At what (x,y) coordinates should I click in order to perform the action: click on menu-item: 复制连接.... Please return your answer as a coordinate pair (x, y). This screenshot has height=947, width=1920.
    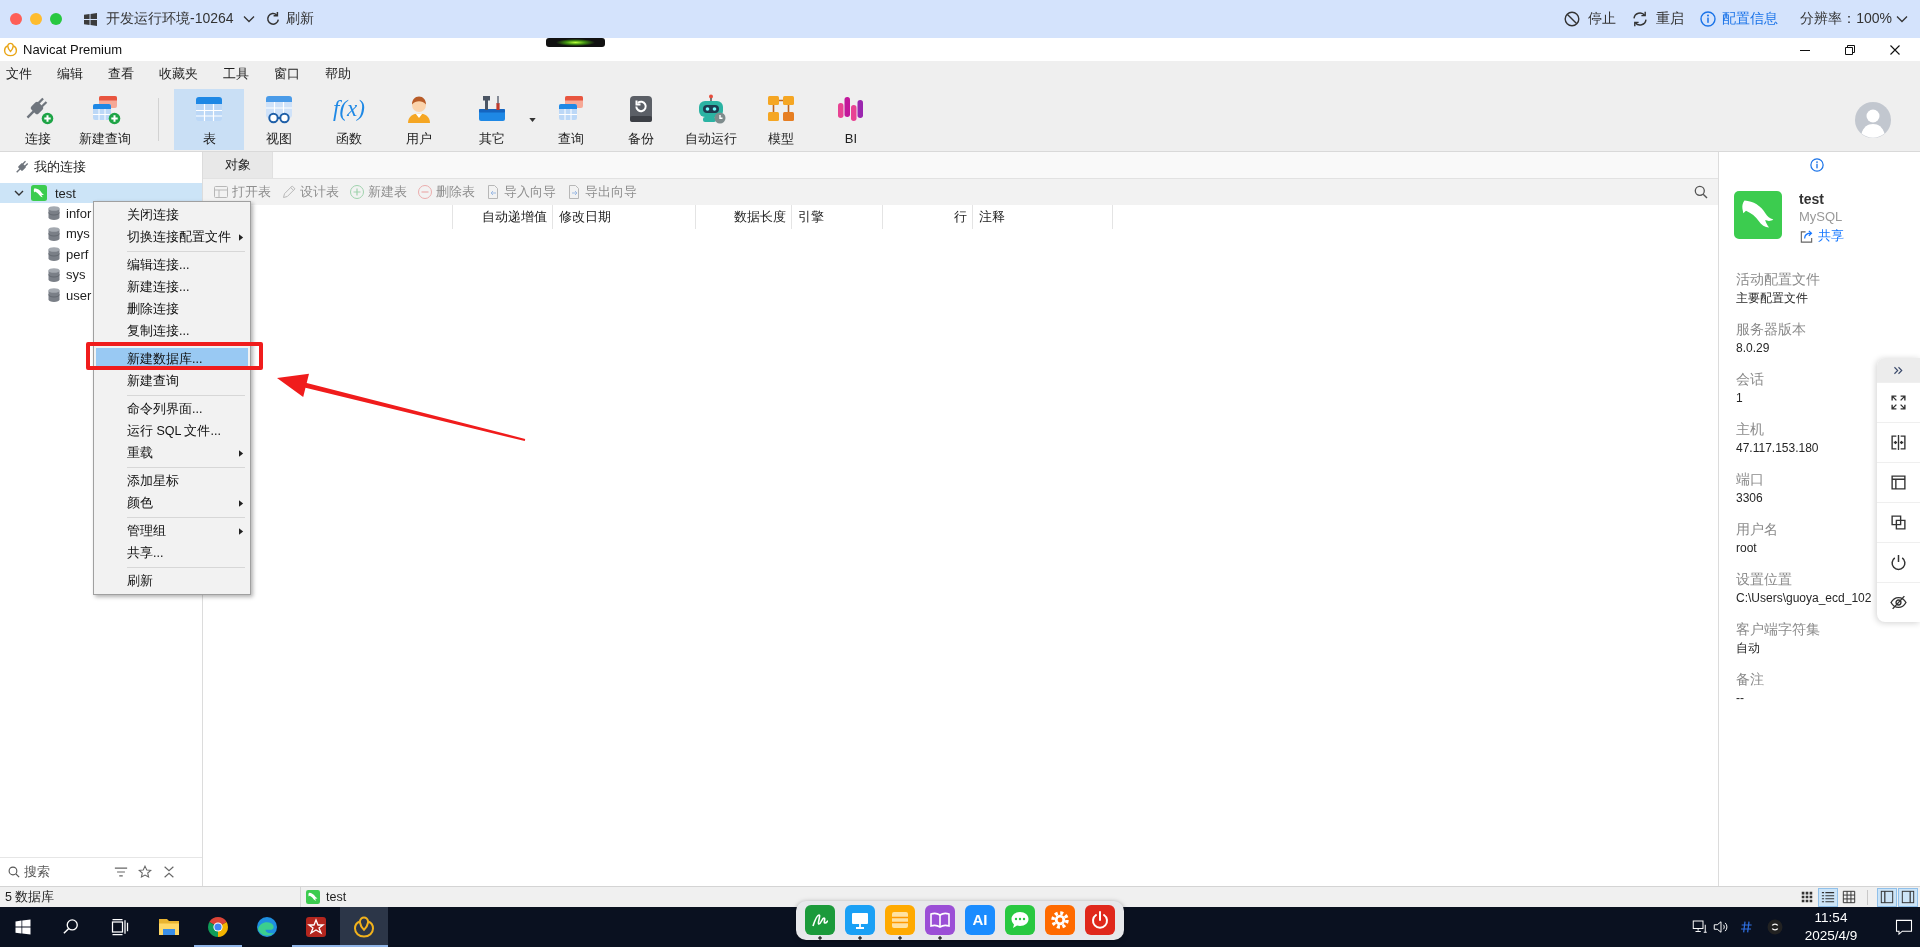
    Looking at the image, I should click on (172, 331).